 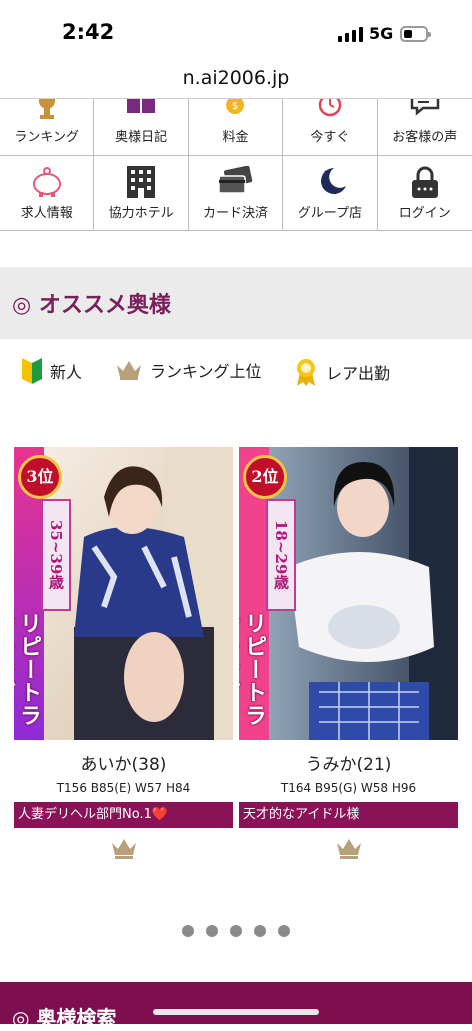 What do you see at coordinates (348, 762) in the screenshot?
I see `cast-name: うみか(21)` at bounding box center [348, 762].